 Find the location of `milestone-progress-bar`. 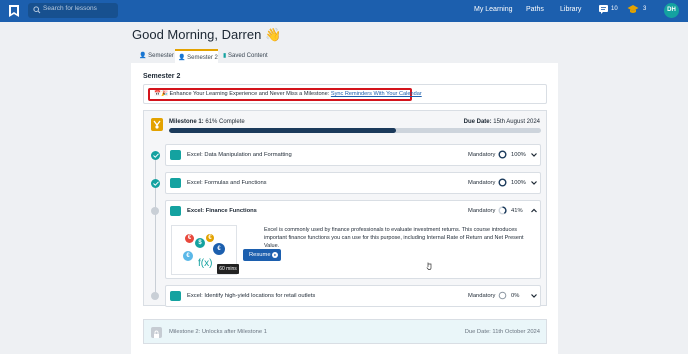

milestone-progress-bar is located at coordinates (355, 130).